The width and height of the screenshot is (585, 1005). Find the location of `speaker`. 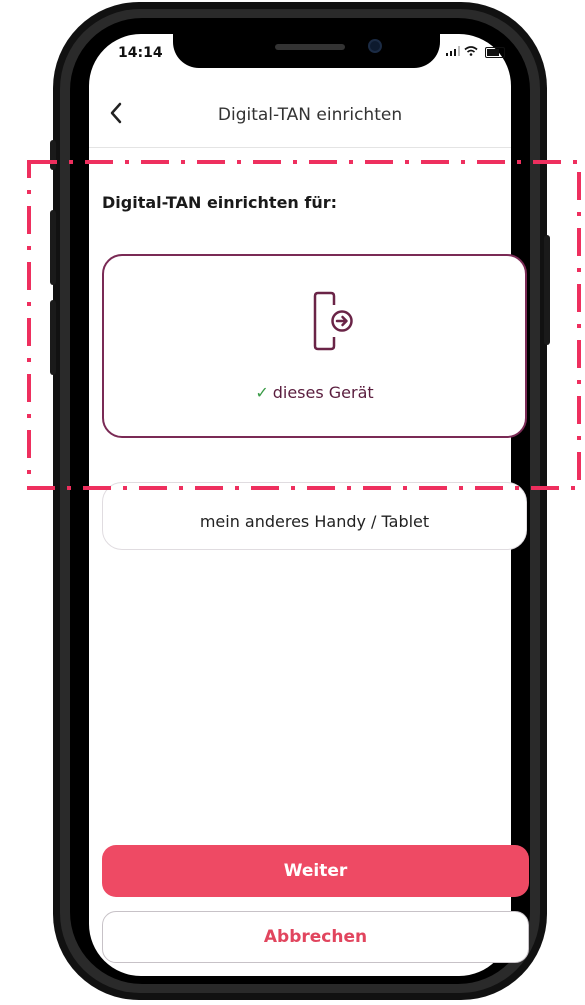

speaker is located at coordinates (310, 47).